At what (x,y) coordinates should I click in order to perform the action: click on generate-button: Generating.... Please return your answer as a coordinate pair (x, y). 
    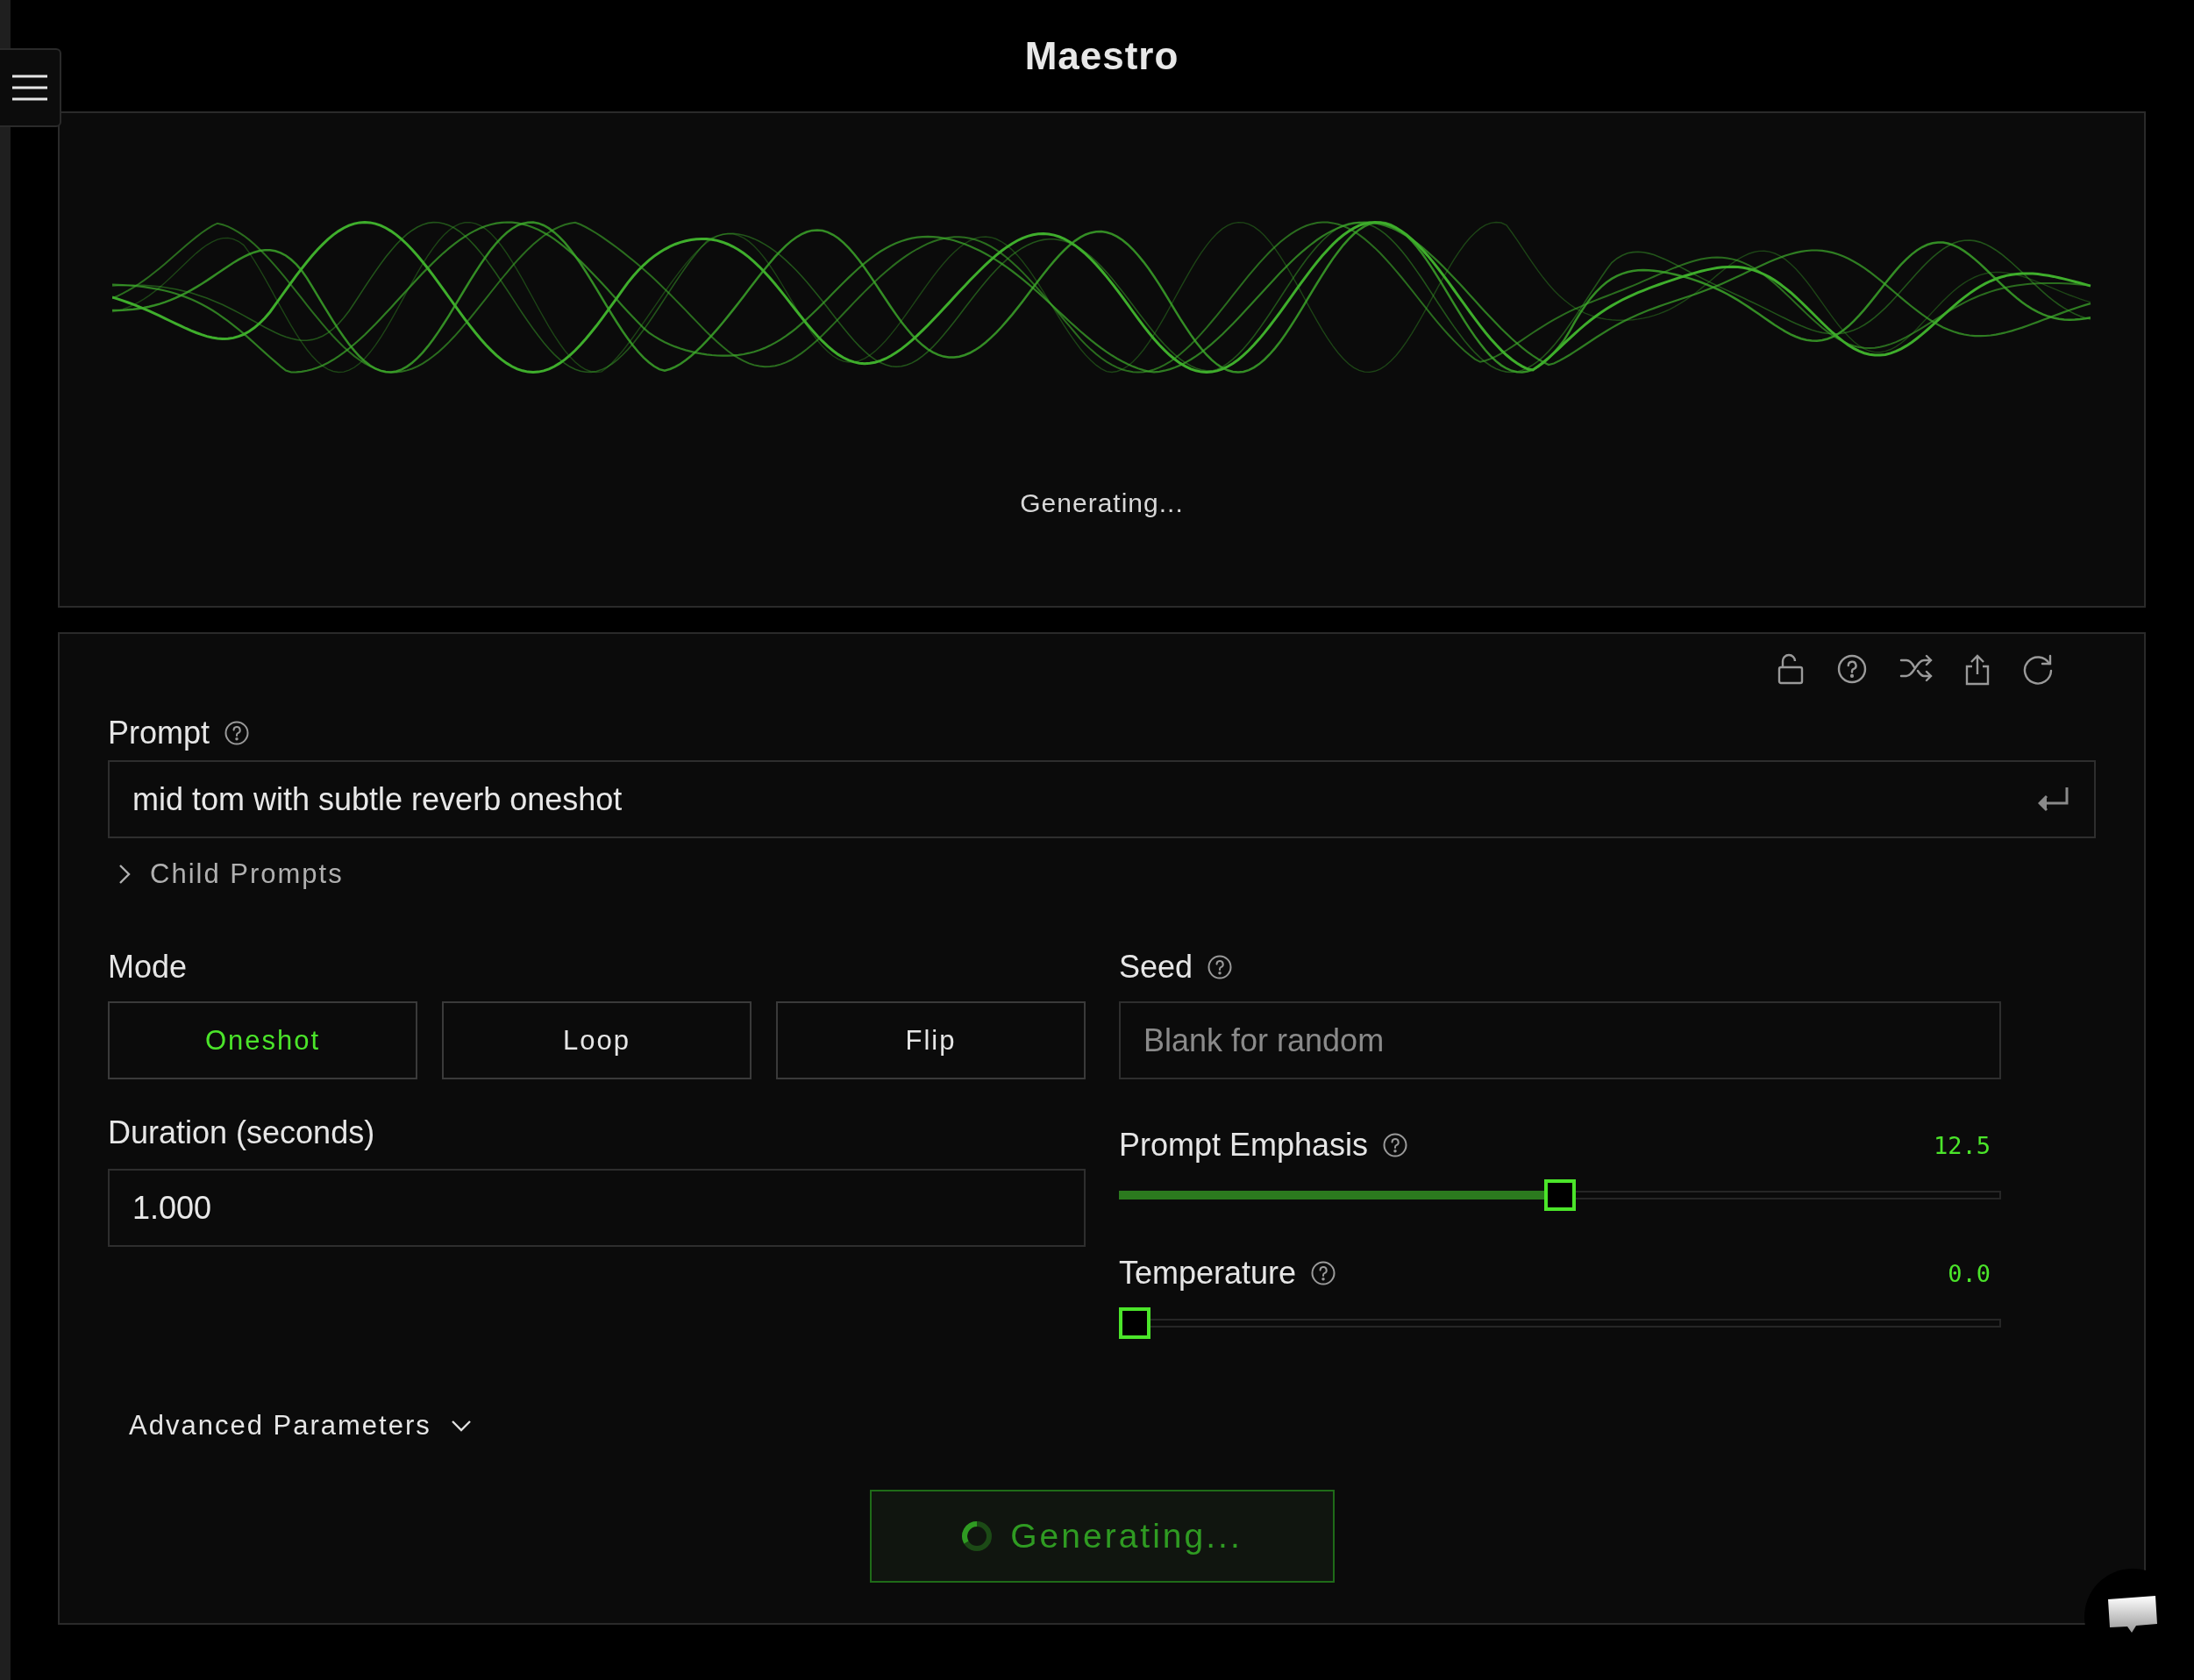
    Looking at the image, I should click on (1102, 1536).